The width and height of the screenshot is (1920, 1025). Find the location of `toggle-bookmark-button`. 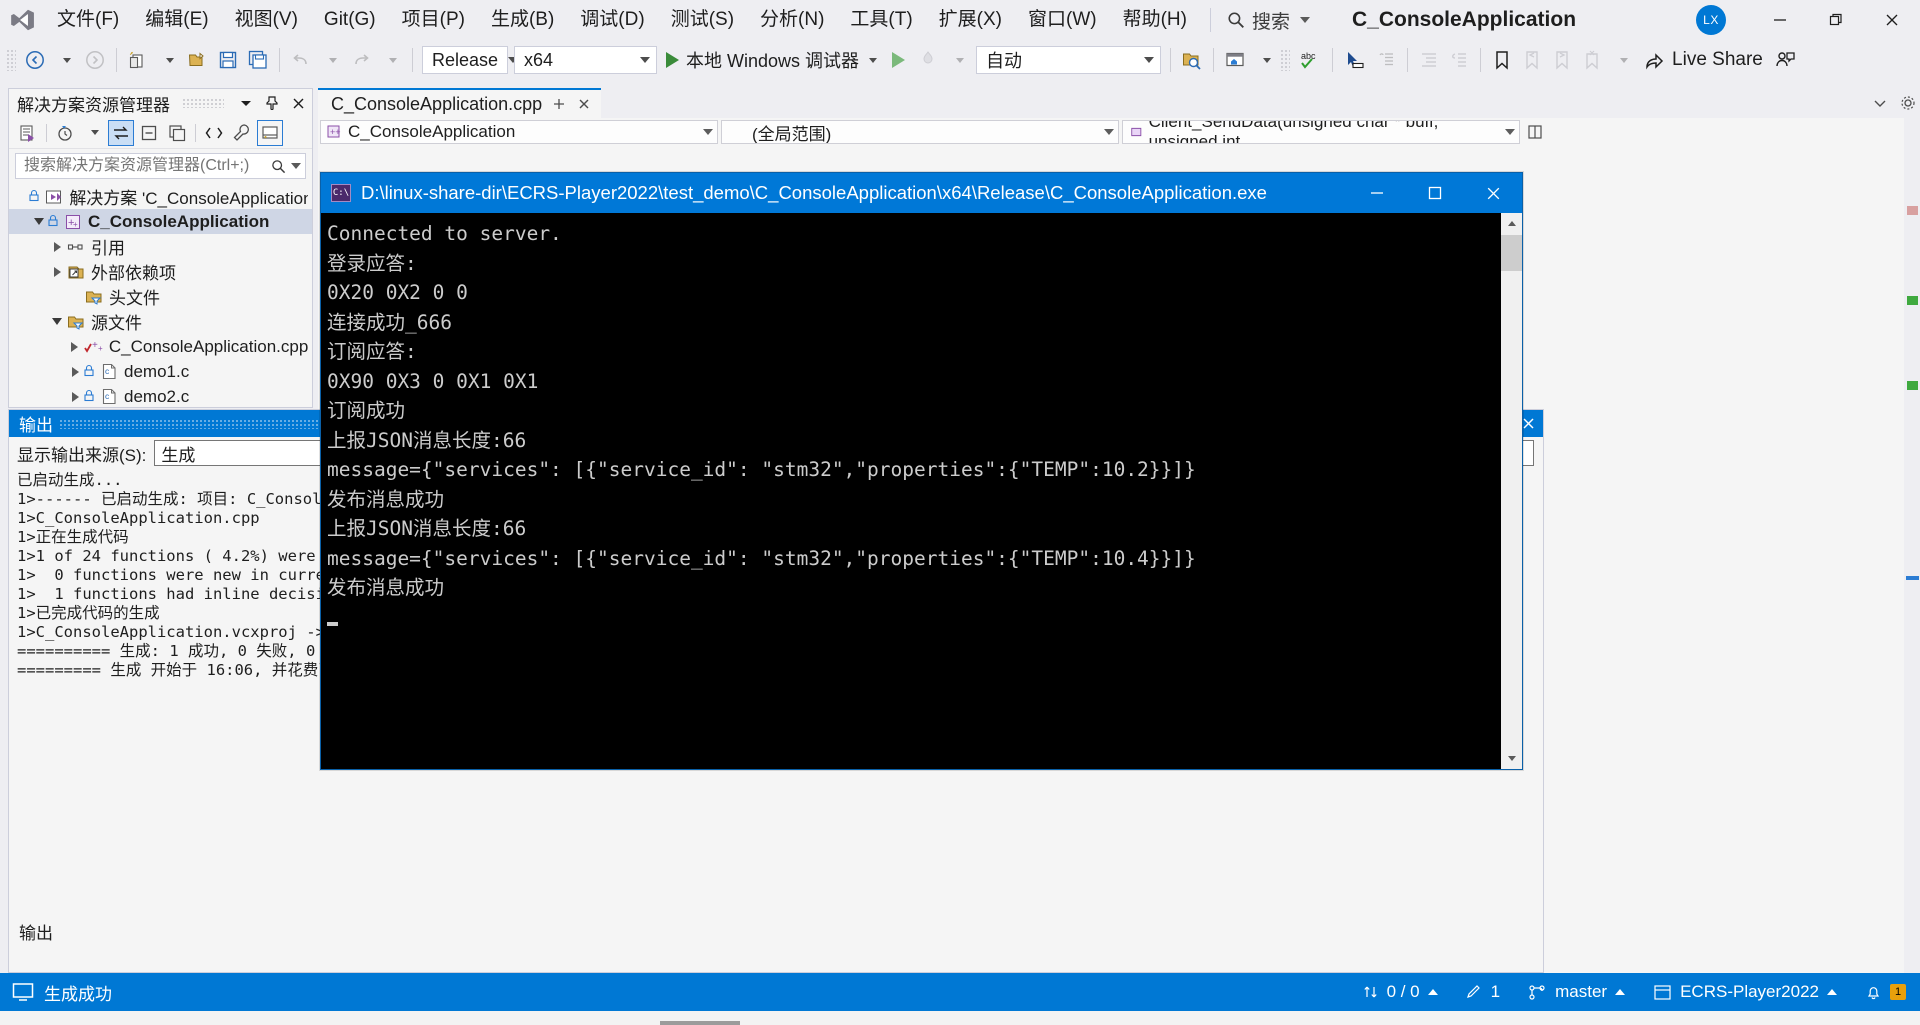

toggle-bookmark-button is located at coordinates (1502, 60).